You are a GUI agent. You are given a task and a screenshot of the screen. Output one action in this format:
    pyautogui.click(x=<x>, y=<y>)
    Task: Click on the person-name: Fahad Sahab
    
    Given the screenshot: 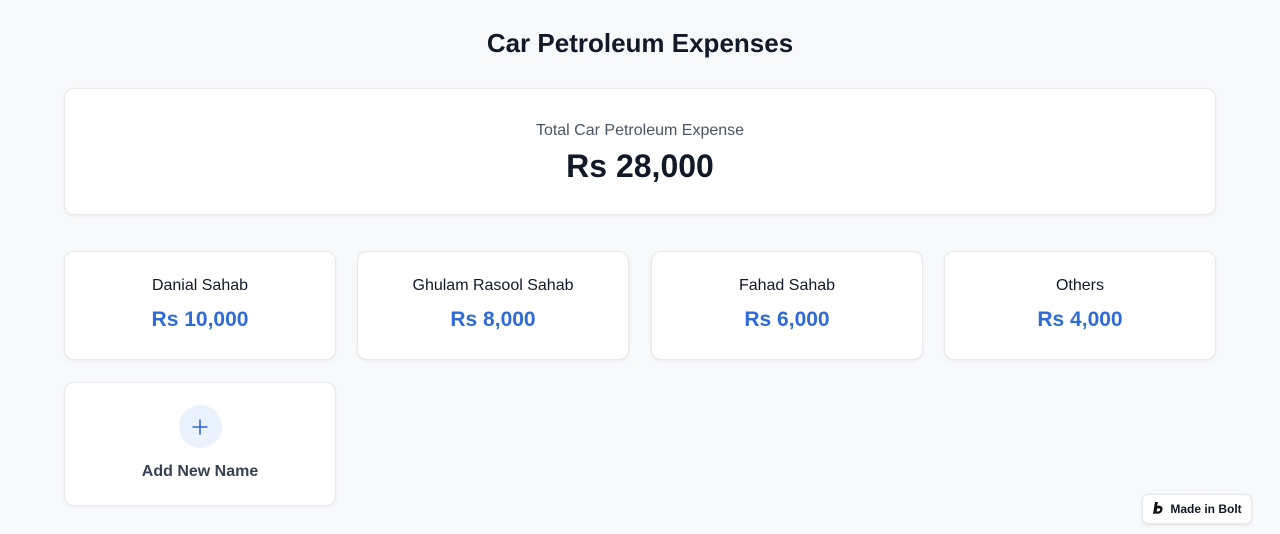 What is the action you would take?
    pyautogui.click(x=787, y=285)
    